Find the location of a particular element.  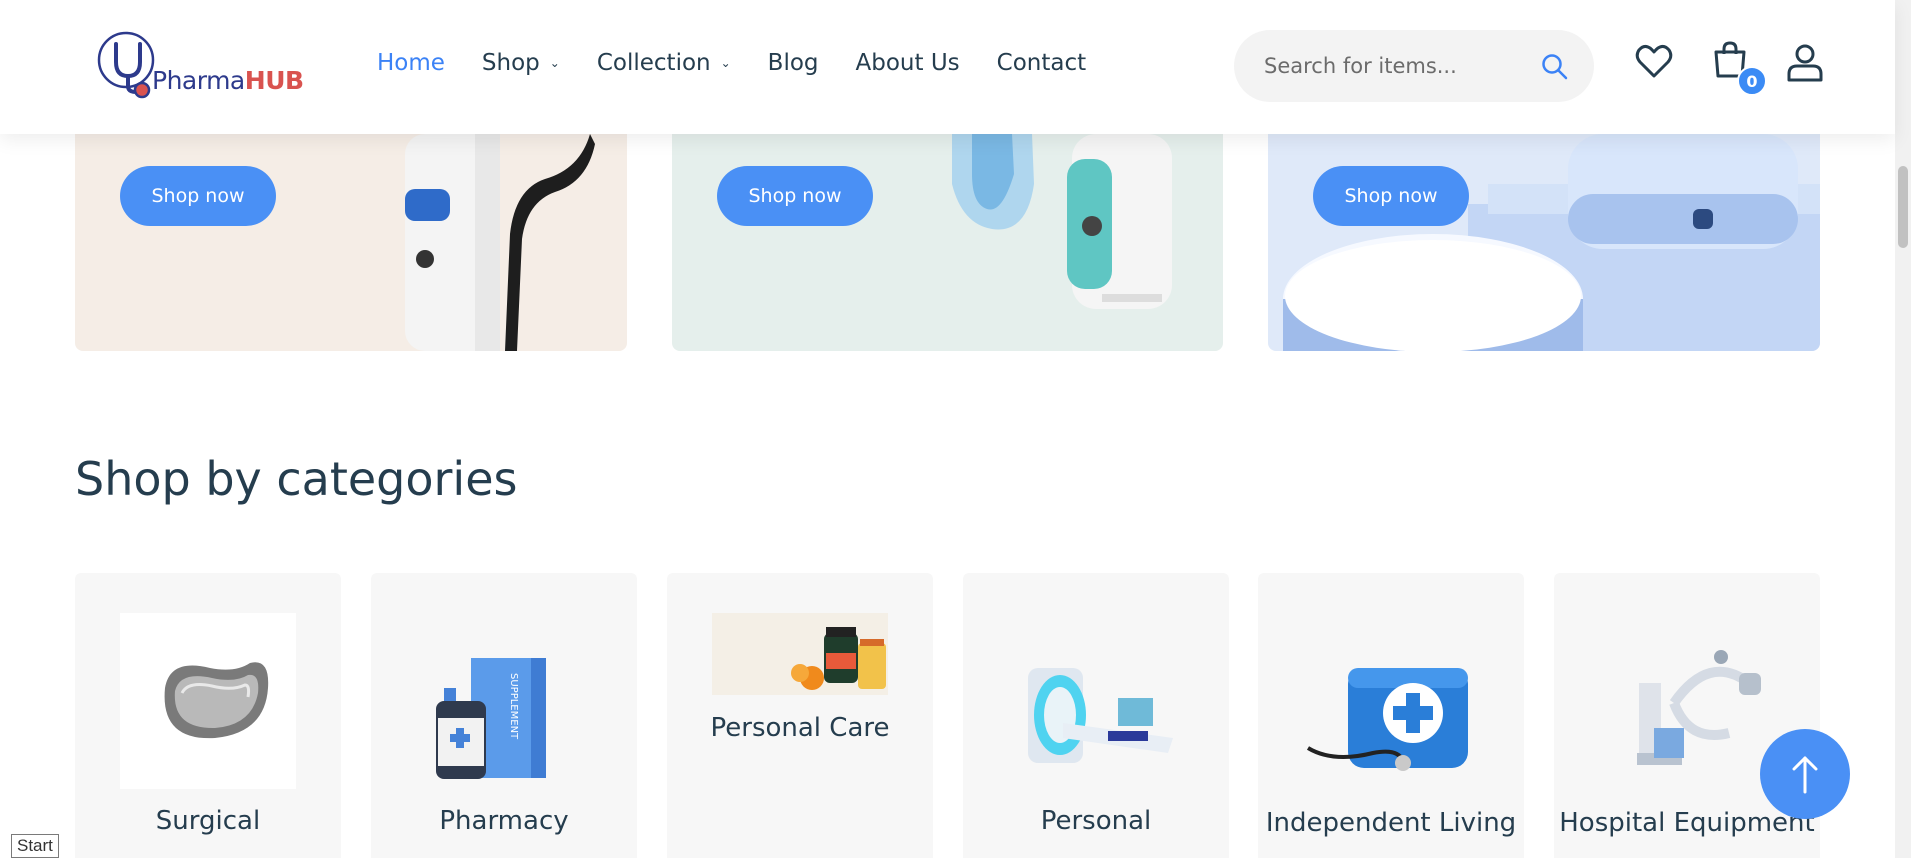

c-arm-xray-image is located at coordinates (1699, 707).